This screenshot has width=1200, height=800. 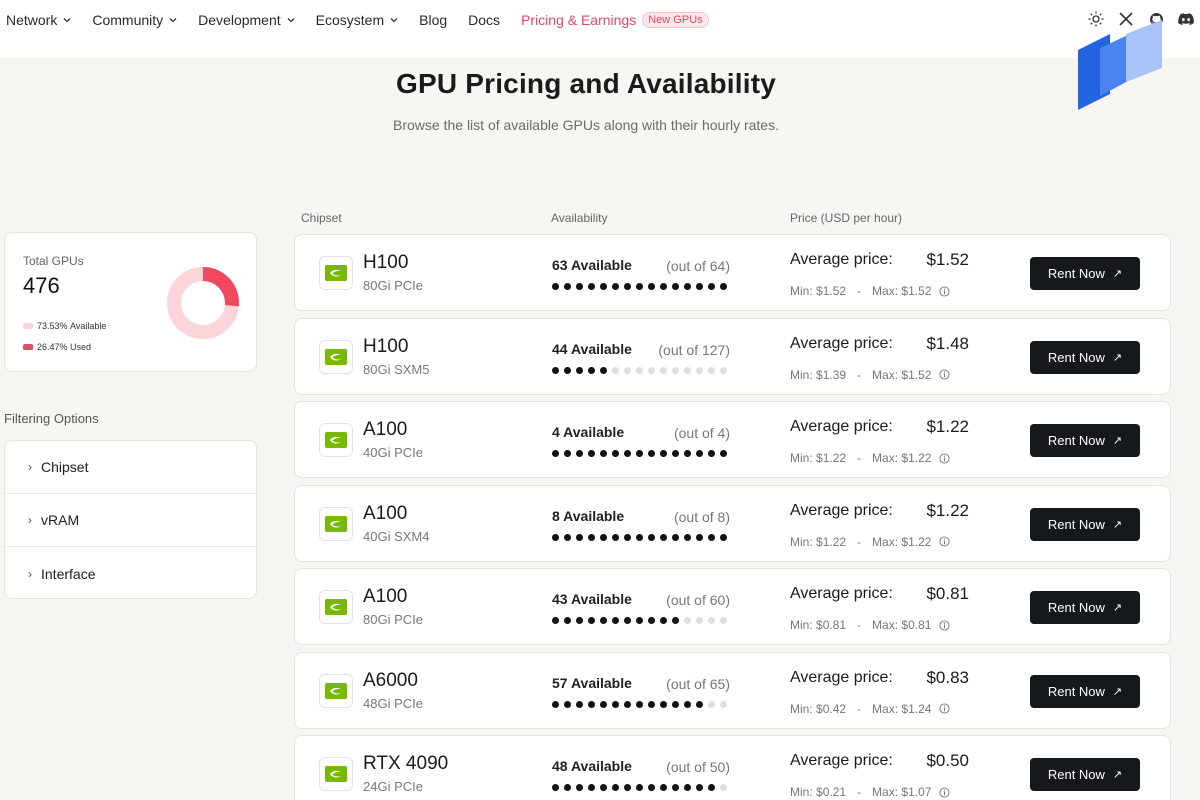 I want to click on nav-pricing-earnings: Pricing & Earnings New GPUs, so click(x=615, y=20).